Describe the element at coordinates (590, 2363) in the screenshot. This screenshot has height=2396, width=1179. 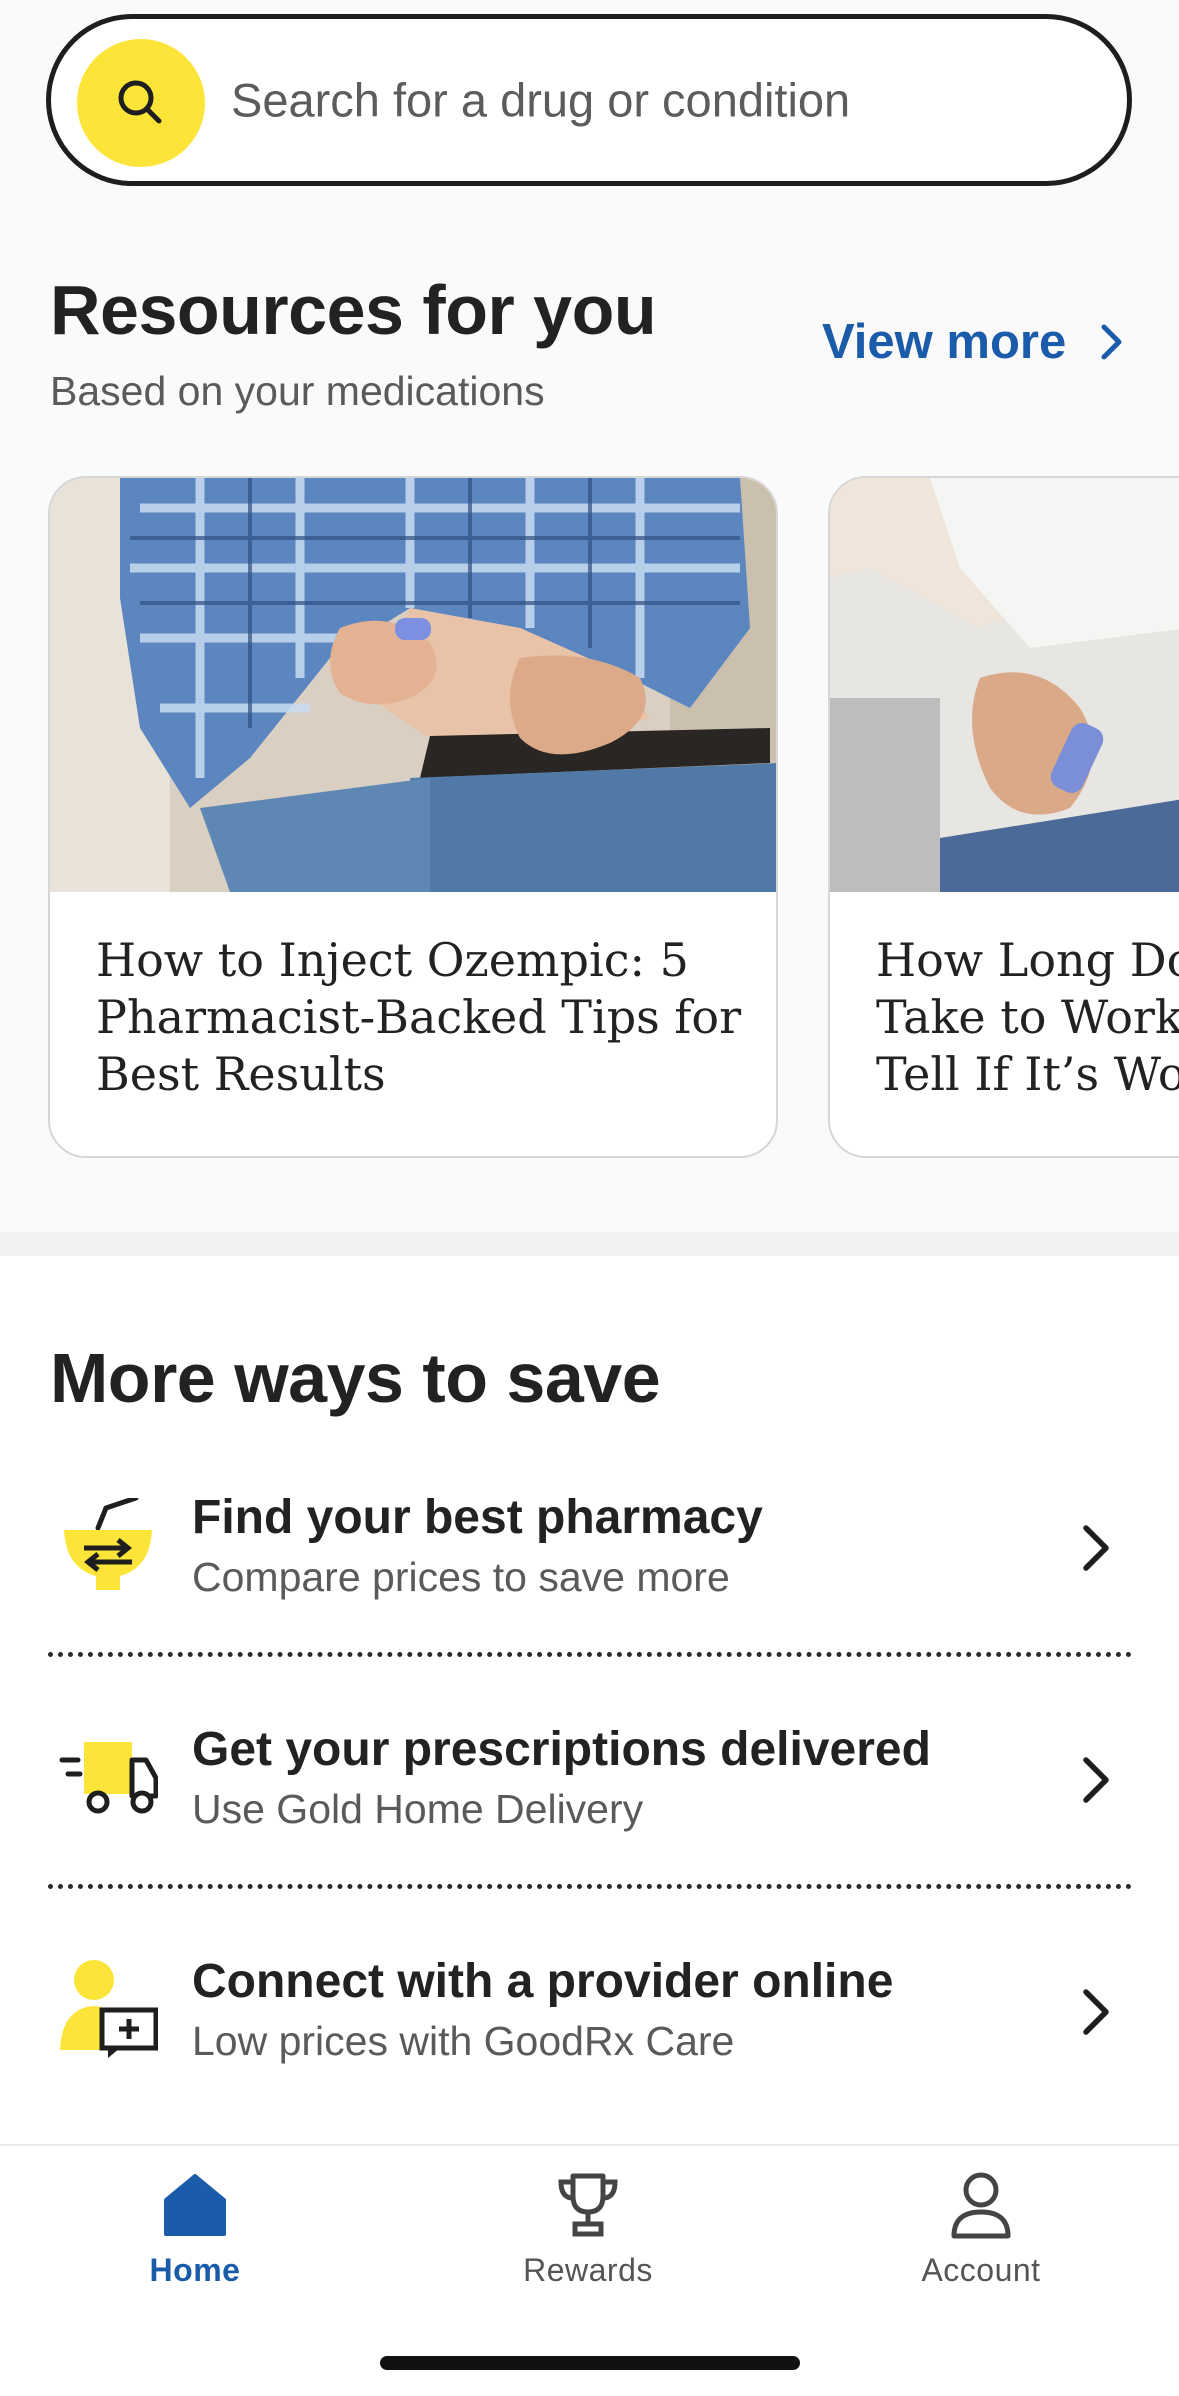
I see `home-indicator` at that location.